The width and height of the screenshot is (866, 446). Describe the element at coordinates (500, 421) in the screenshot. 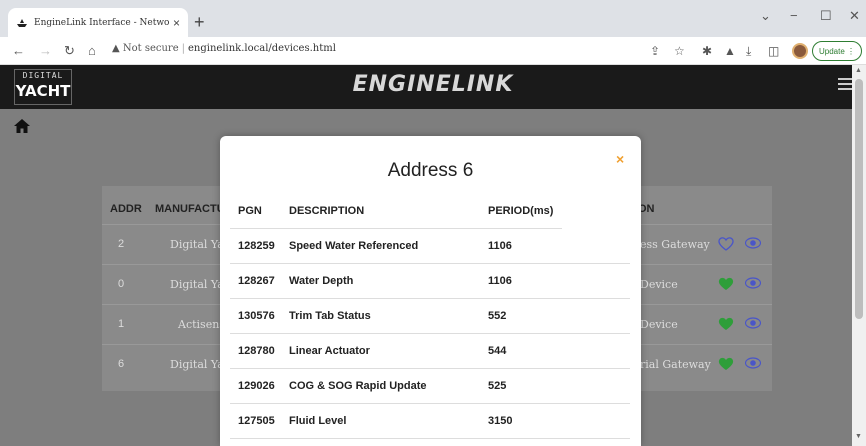

I see `pgn-period: 3150` at that location.